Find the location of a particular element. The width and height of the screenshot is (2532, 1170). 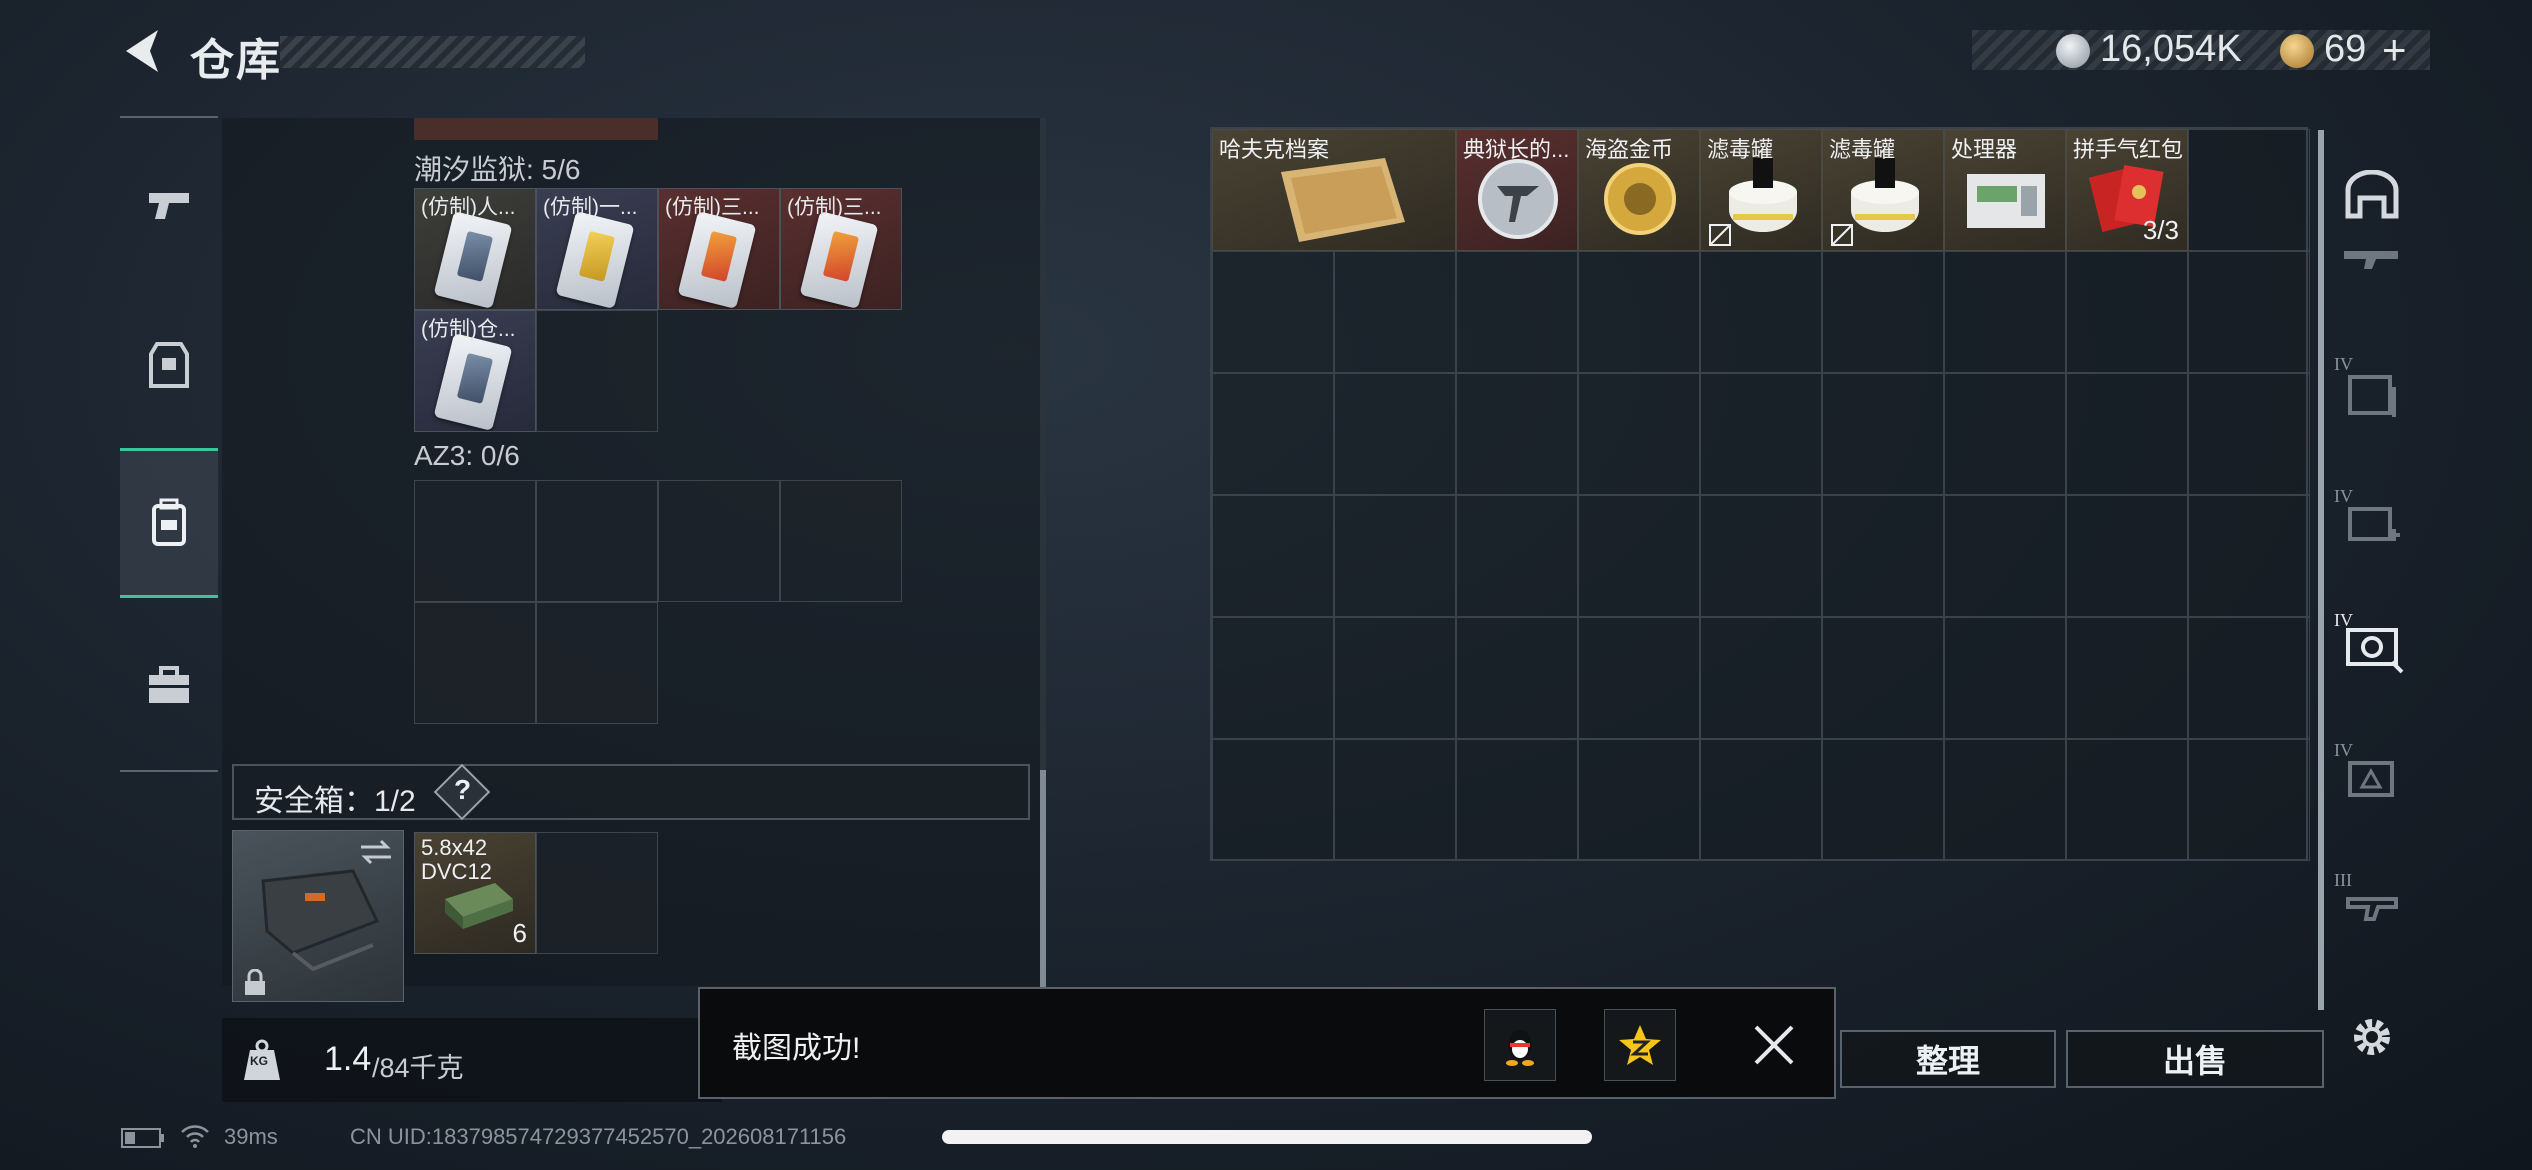

tier-label: III is located at coordinates (2343, 880).